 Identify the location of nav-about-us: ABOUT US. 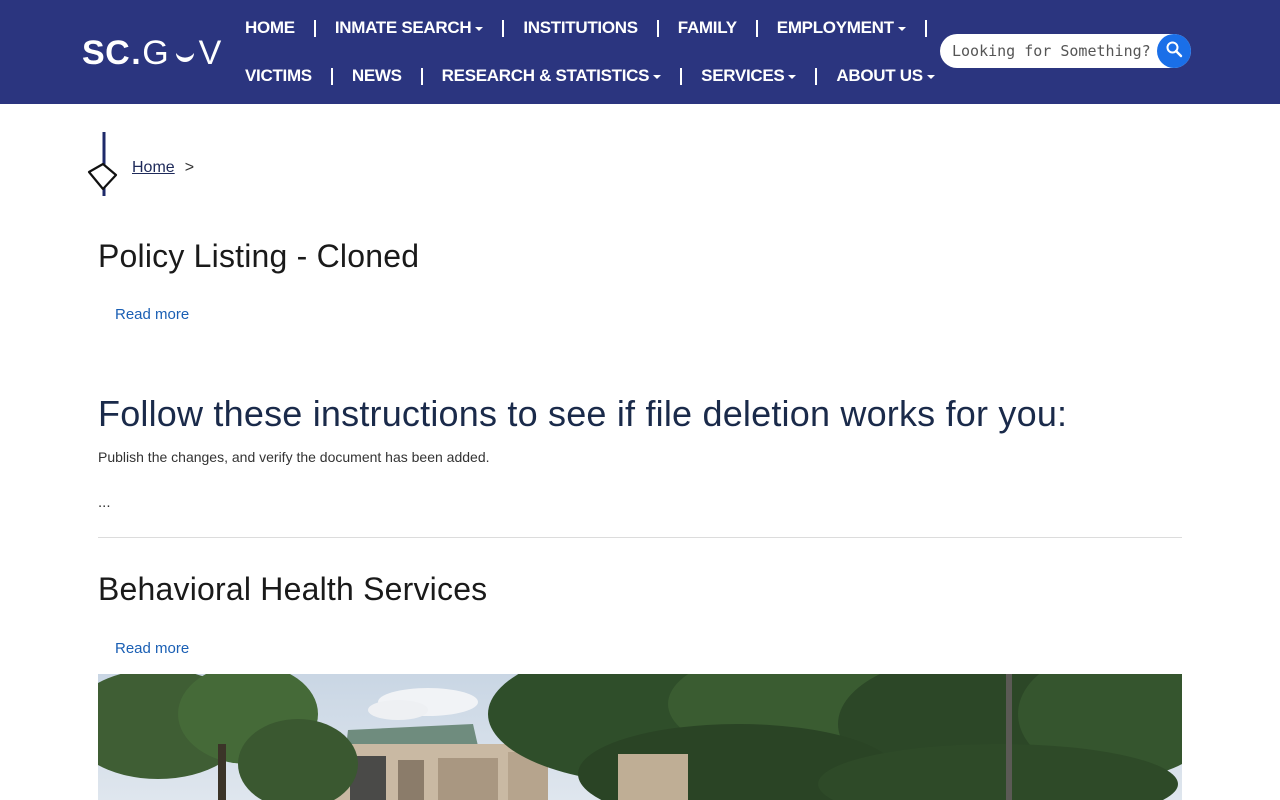
(885, 76).